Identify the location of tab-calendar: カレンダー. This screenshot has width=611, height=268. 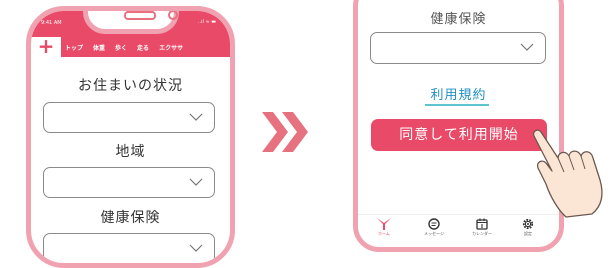
(482, 227).